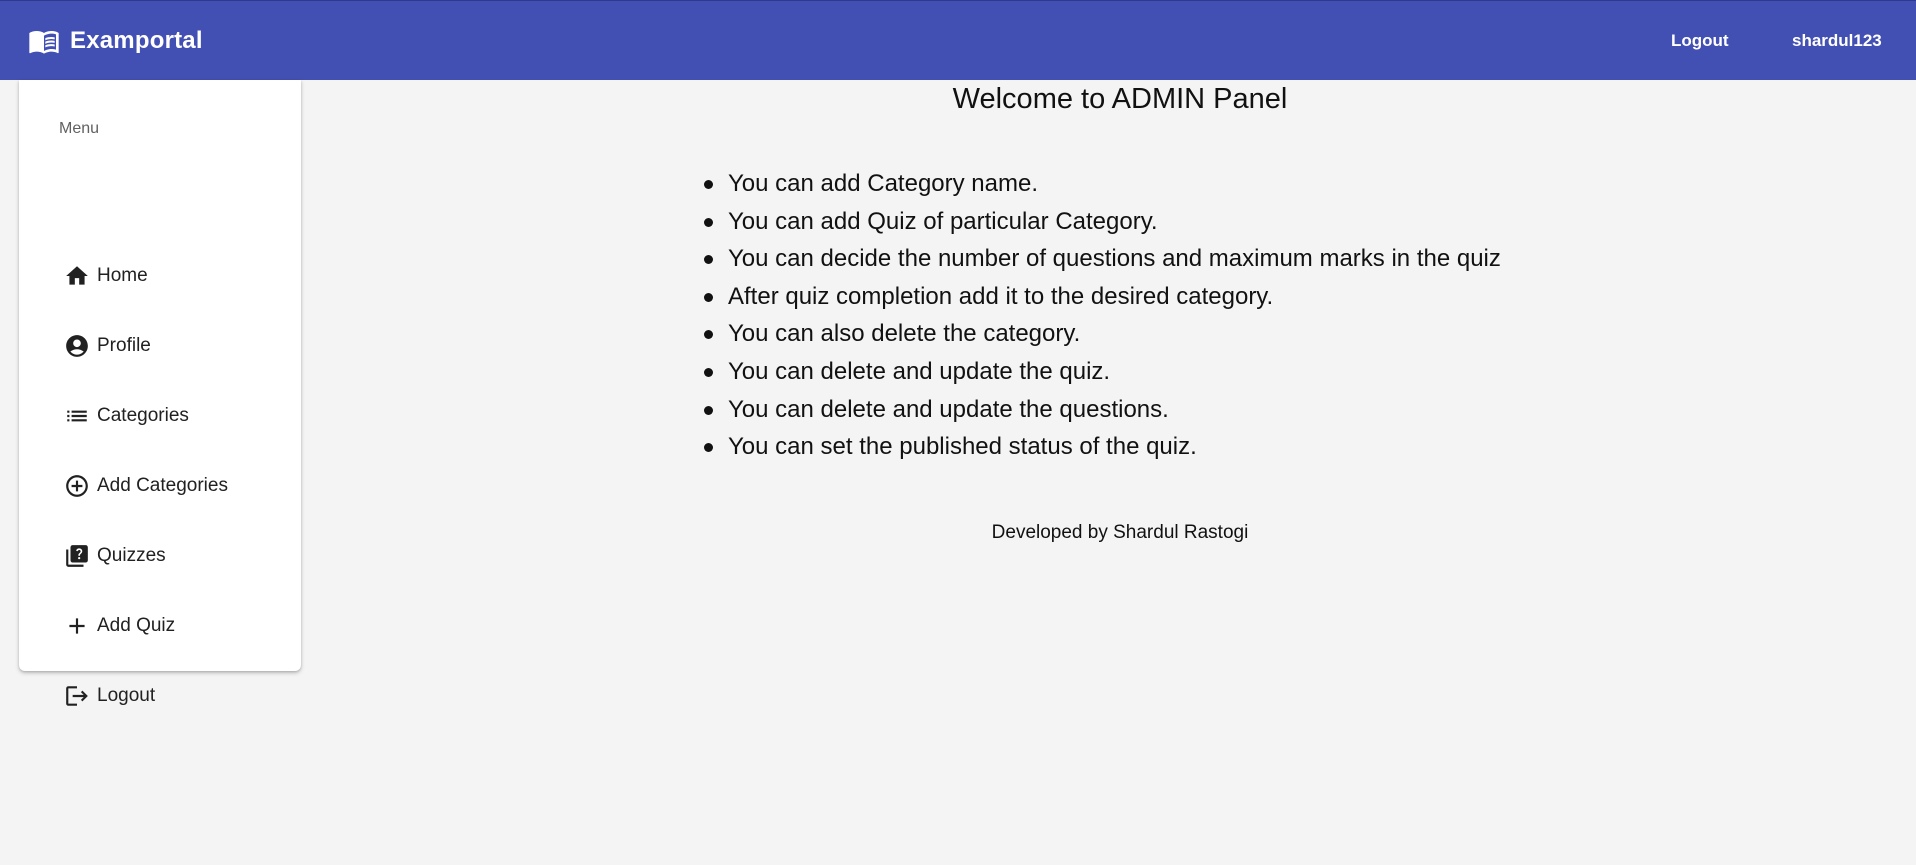  What do you see at coordinates (1120, 99) in the screenshot?
I see `page-title: Welcome to ADMIN Panel` at bounding box center [1120, 99].